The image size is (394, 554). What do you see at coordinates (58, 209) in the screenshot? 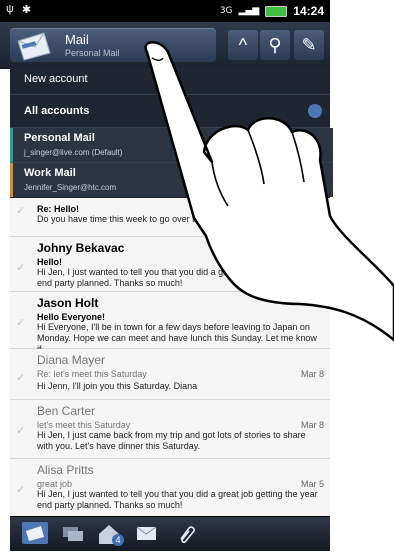
I see `mail-subject: Re: Hello!` at bounding box center [58, 209].